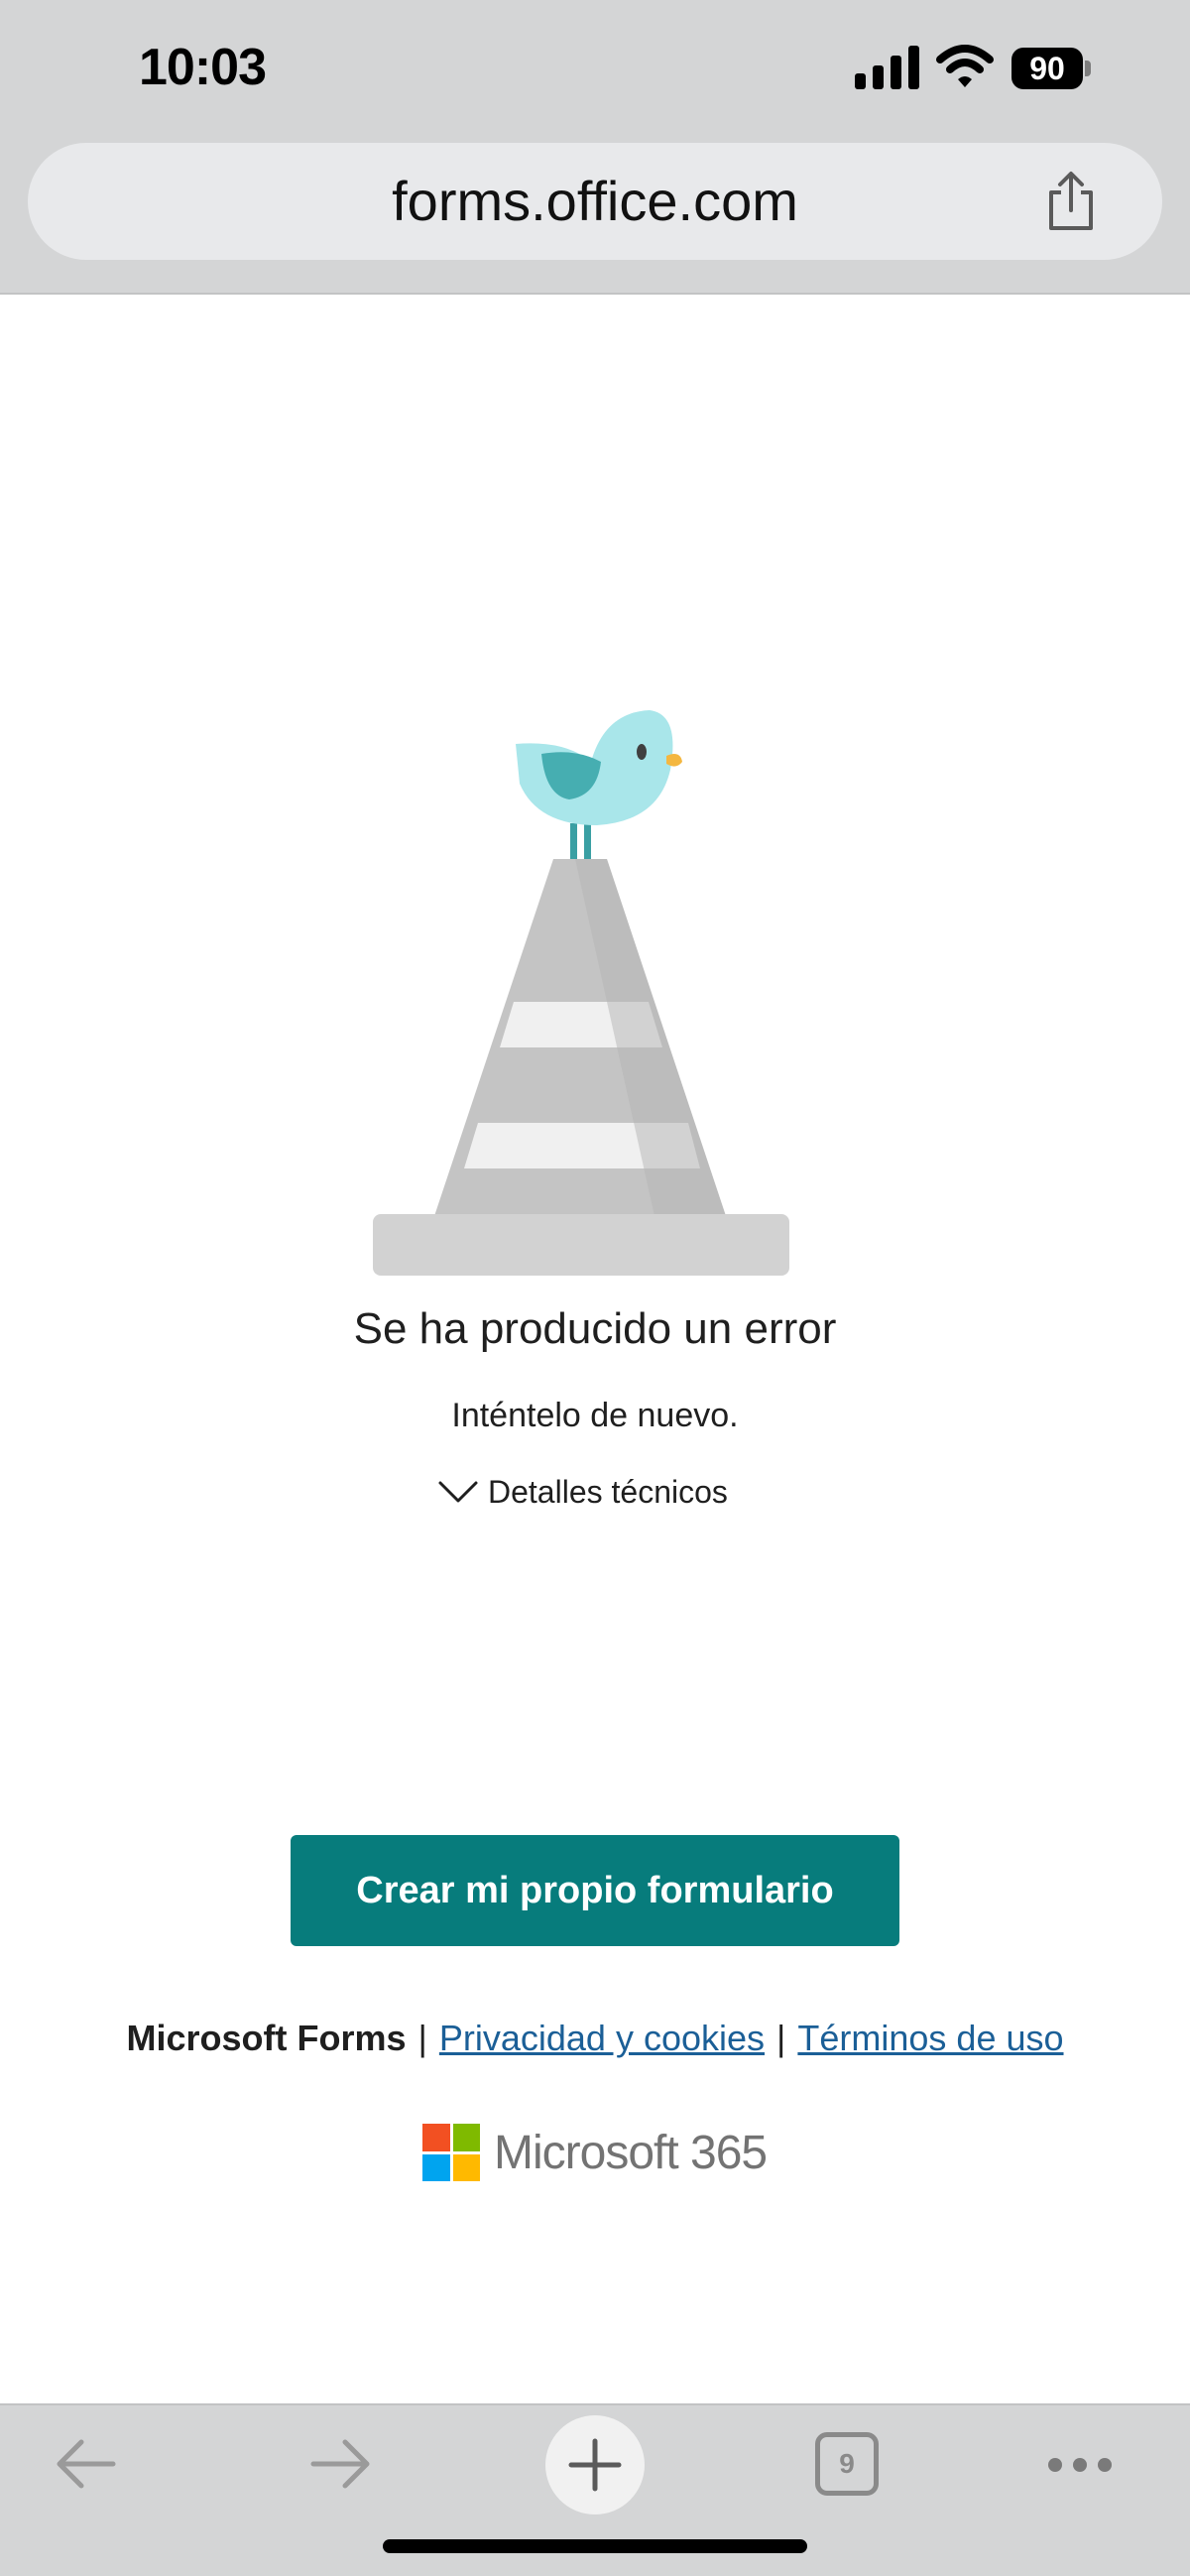 The height and width of the screenshot is (2576, 1190). I want to click on technical-details-label: Detalles técnicos, so click(608, 1491).